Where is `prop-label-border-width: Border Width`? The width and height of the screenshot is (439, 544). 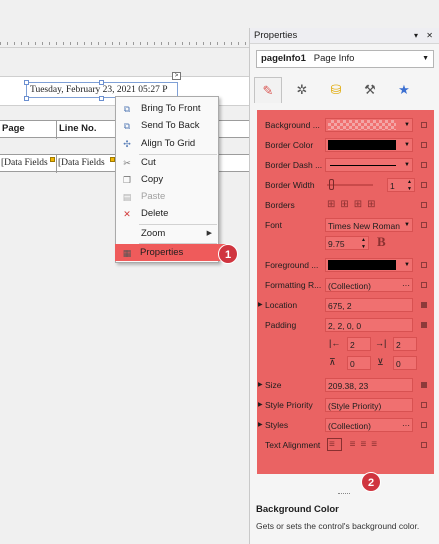
prop-label-border-width: Border Width is located at coordinates (290, 185).